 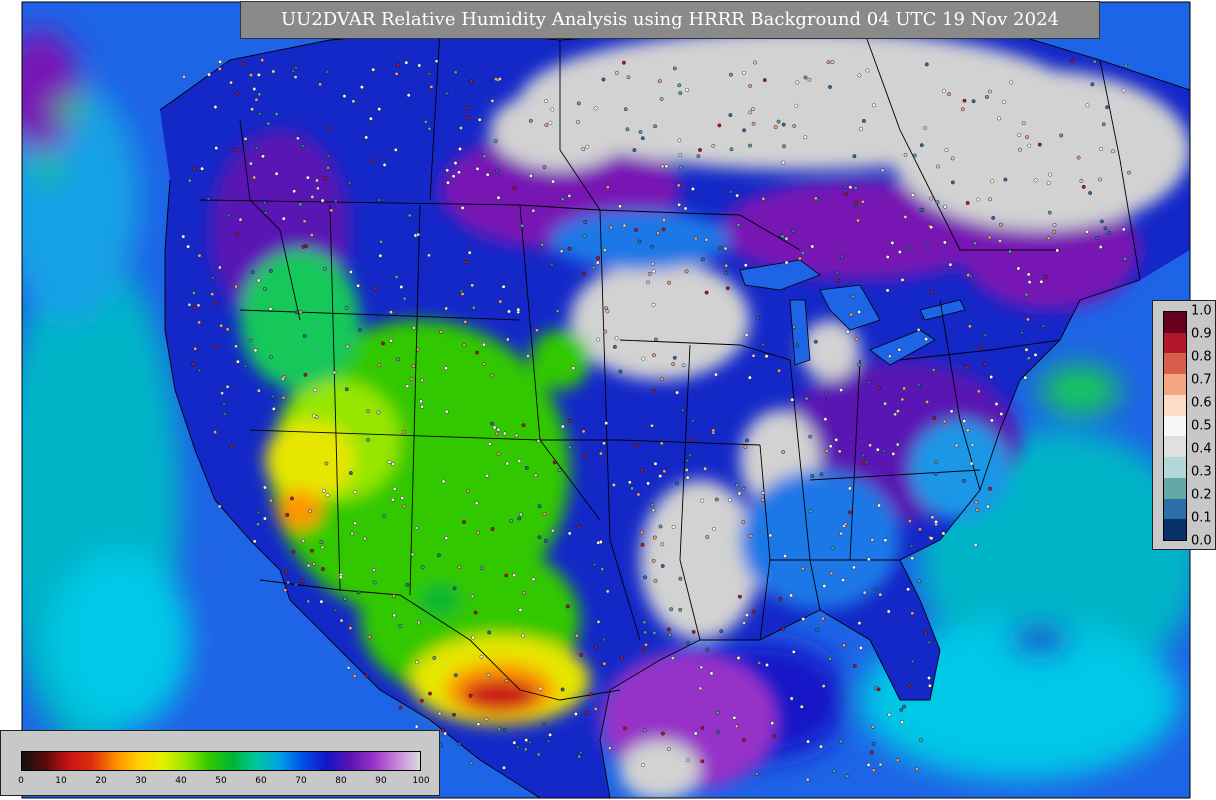 I want to click on increment-color-swatch, so click(x=1175, y=364).